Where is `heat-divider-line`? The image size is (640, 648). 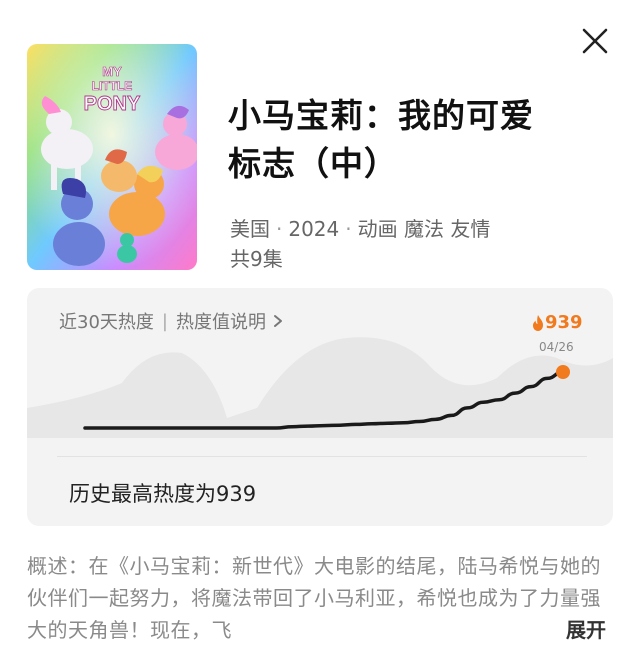 heat-divider-line is located at coordinates (322, 456).